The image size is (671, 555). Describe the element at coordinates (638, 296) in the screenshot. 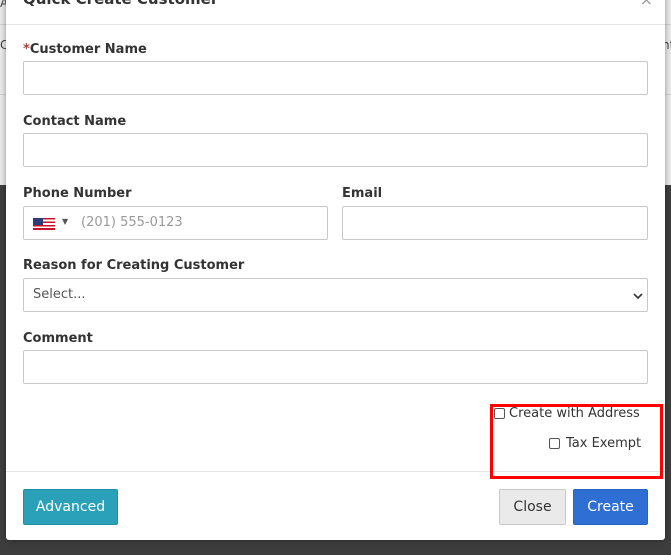

I see `chevron-down-icon` at that location.